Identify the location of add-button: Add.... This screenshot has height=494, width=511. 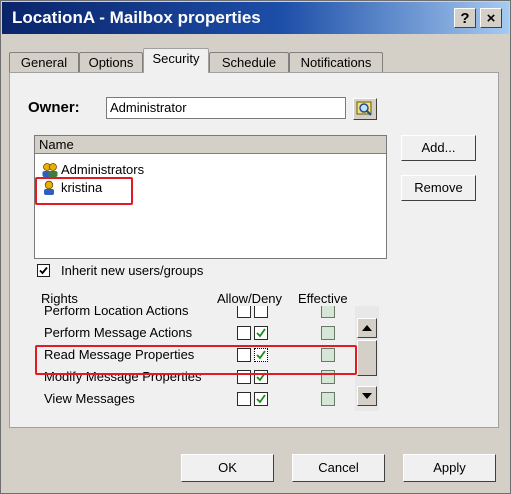
(438, 148).